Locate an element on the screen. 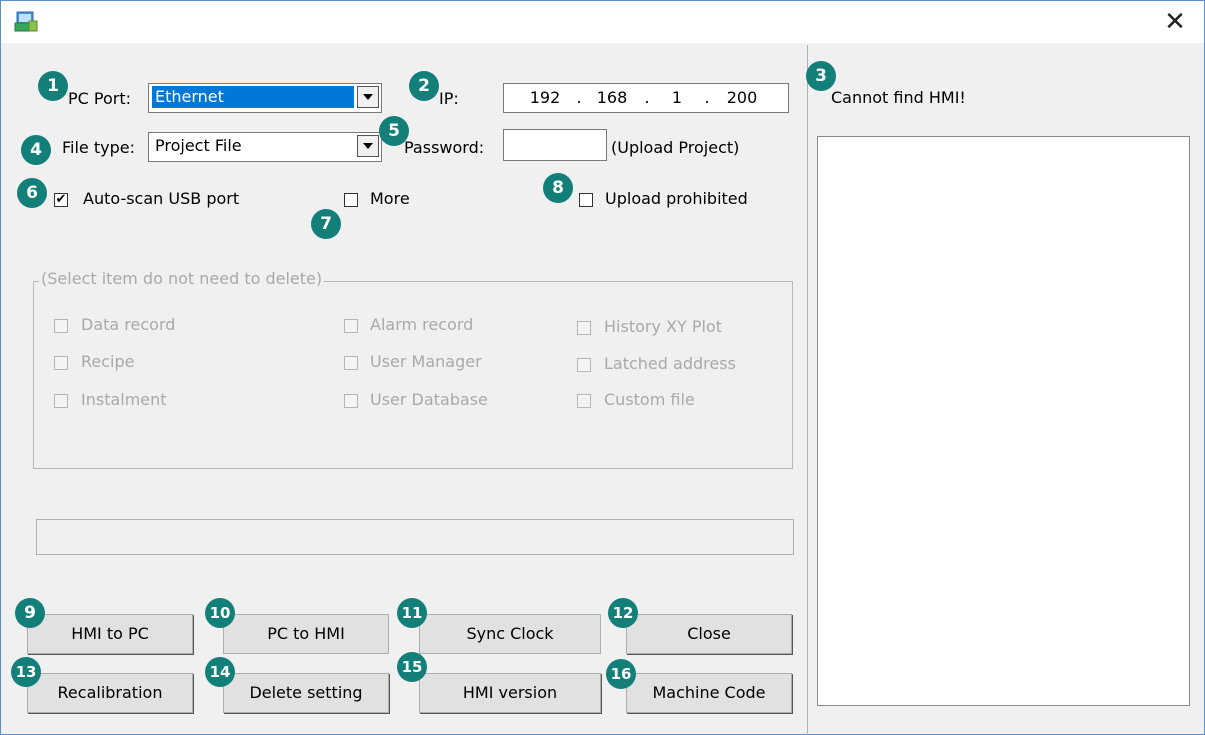 This screenshot has width=1205, height=735. history-xy-plot-checkbox is located at coordinates (584, 328).